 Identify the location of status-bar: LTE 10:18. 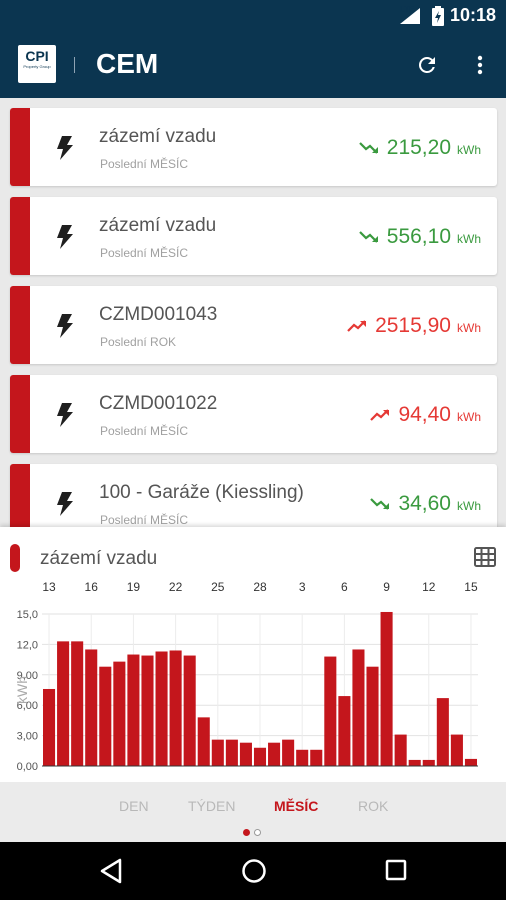
(253, 16).